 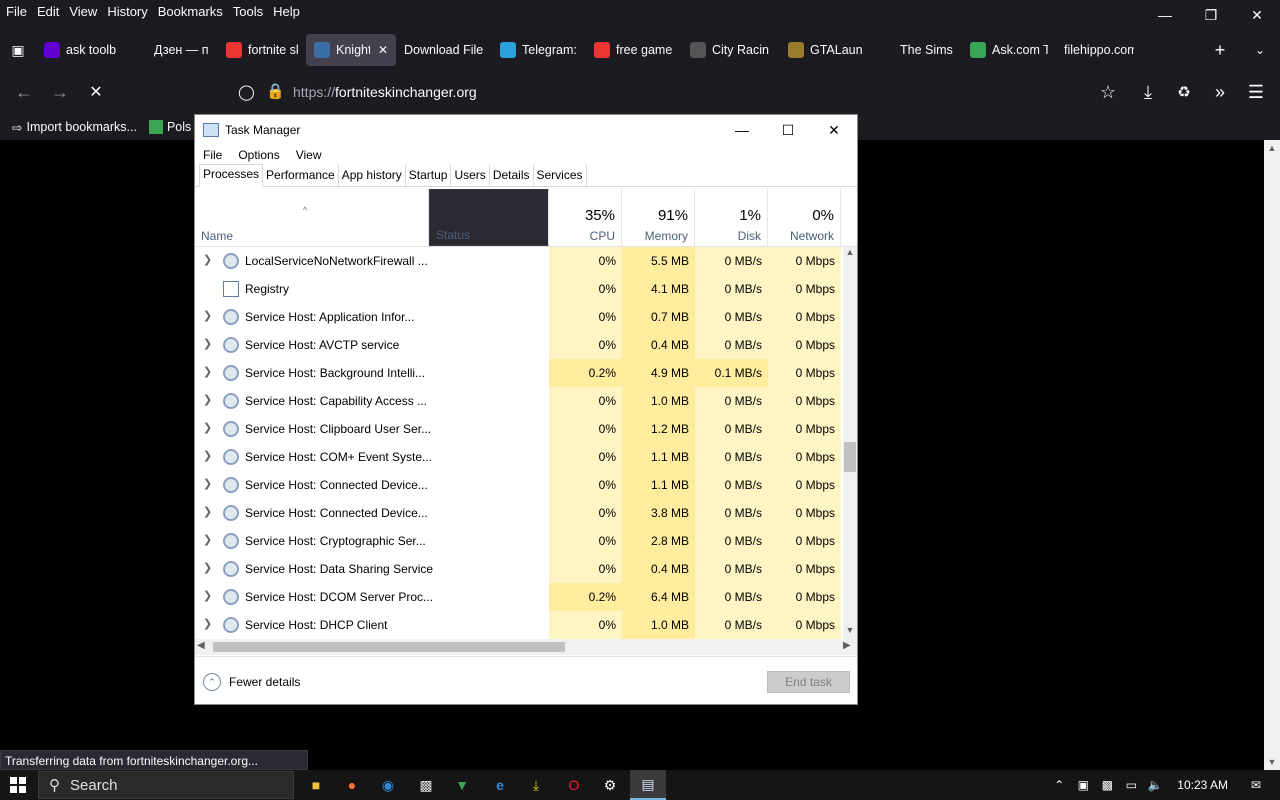 I want to click on downloads-icon: ⤓, so click(x=1148, y=92).